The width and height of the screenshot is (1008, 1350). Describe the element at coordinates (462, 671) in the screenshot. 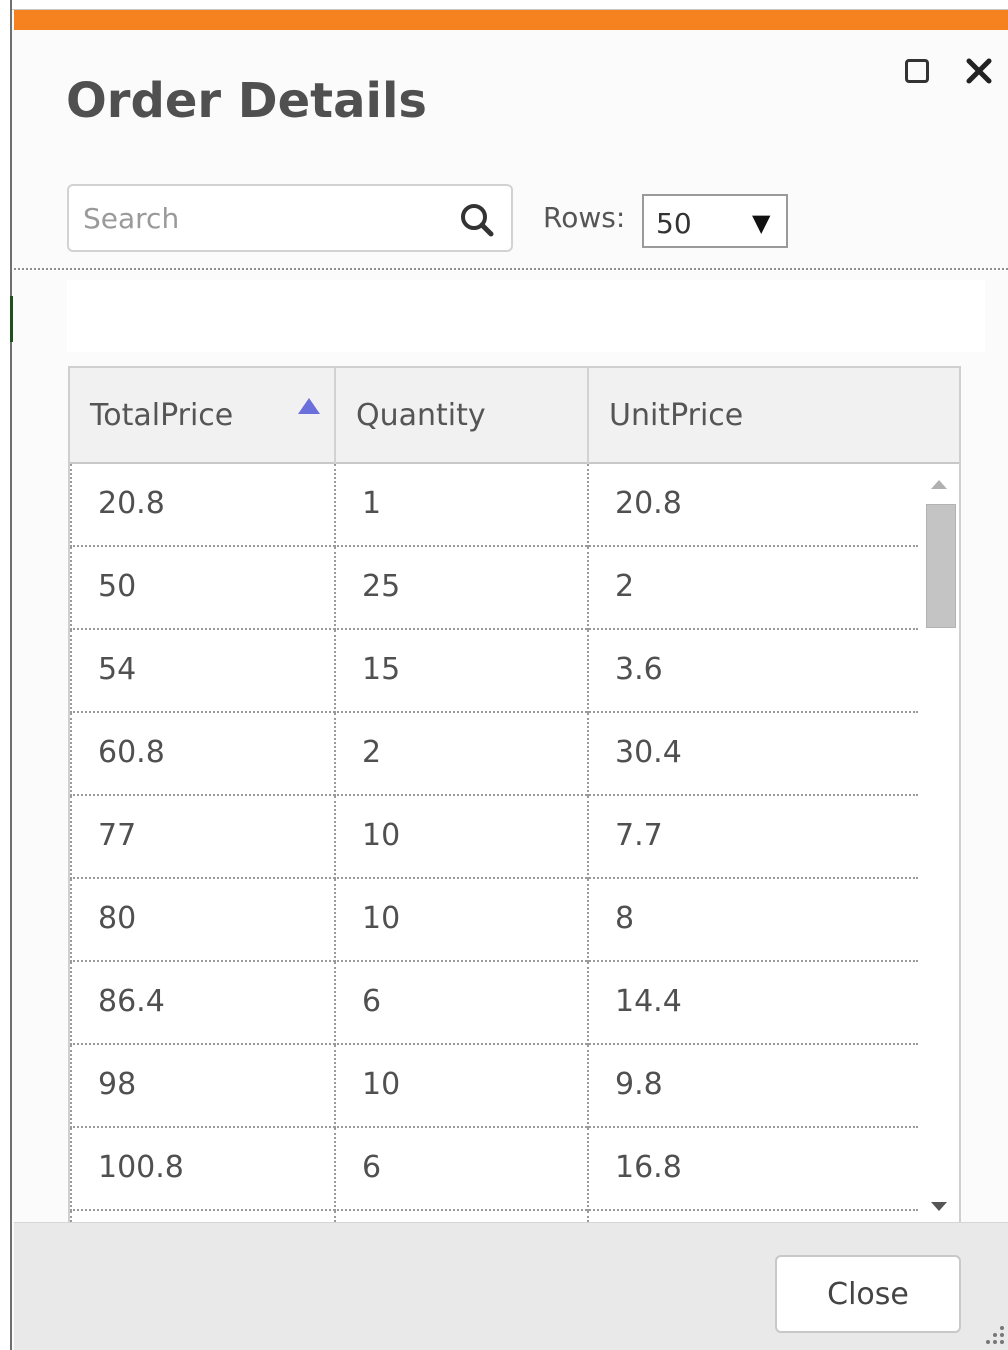

I see `cell-quantity: 15` at that location.